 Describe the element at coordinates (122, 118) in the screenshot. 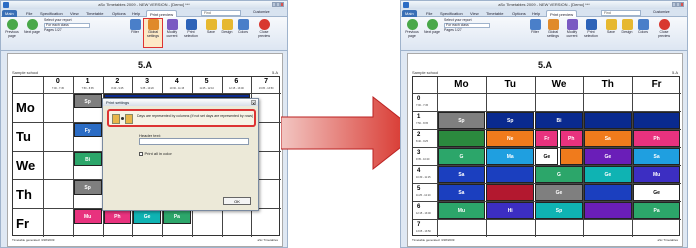

I see `radio-selected` at that location.